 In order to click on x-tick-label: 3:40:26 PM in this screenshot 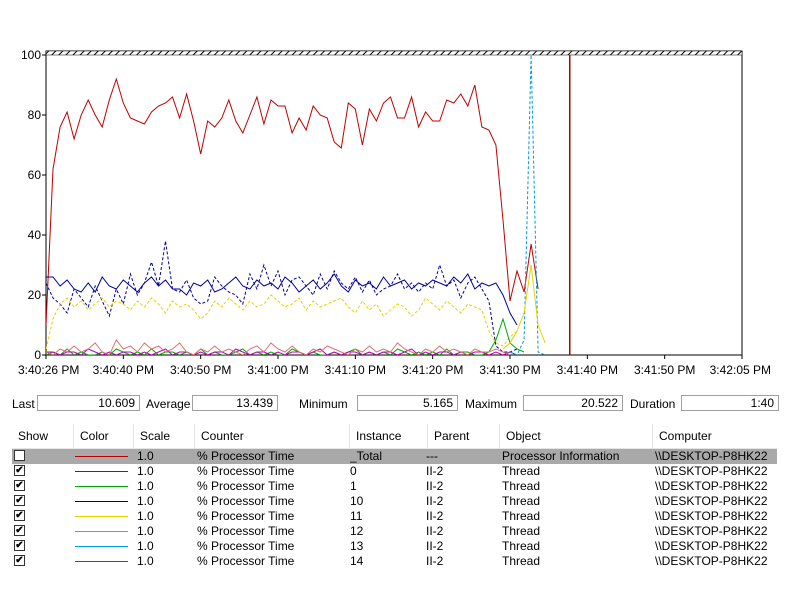, I will do `click(48, 370)`.